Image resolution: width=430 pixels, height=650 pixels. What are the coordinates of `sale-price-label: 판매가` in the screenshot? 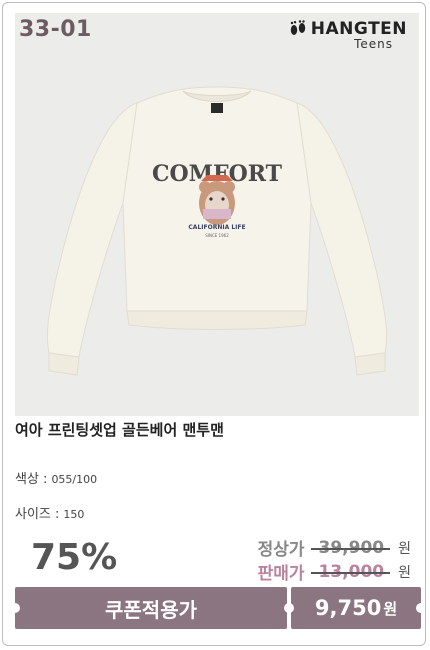 It's located at (281, 574).